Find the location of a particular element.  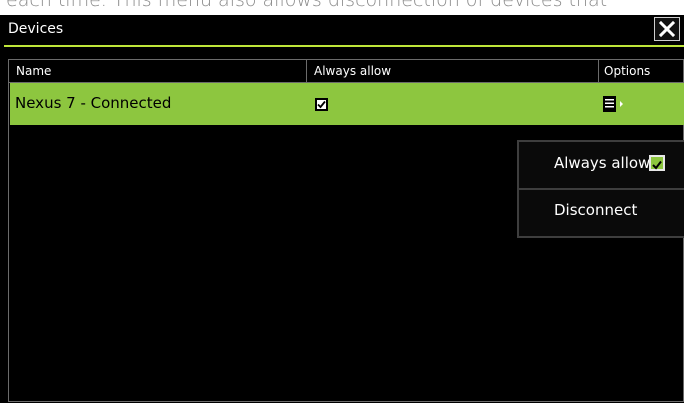

options-popup-menu: Always allow Disconnect is located at coordinates (600, 189).